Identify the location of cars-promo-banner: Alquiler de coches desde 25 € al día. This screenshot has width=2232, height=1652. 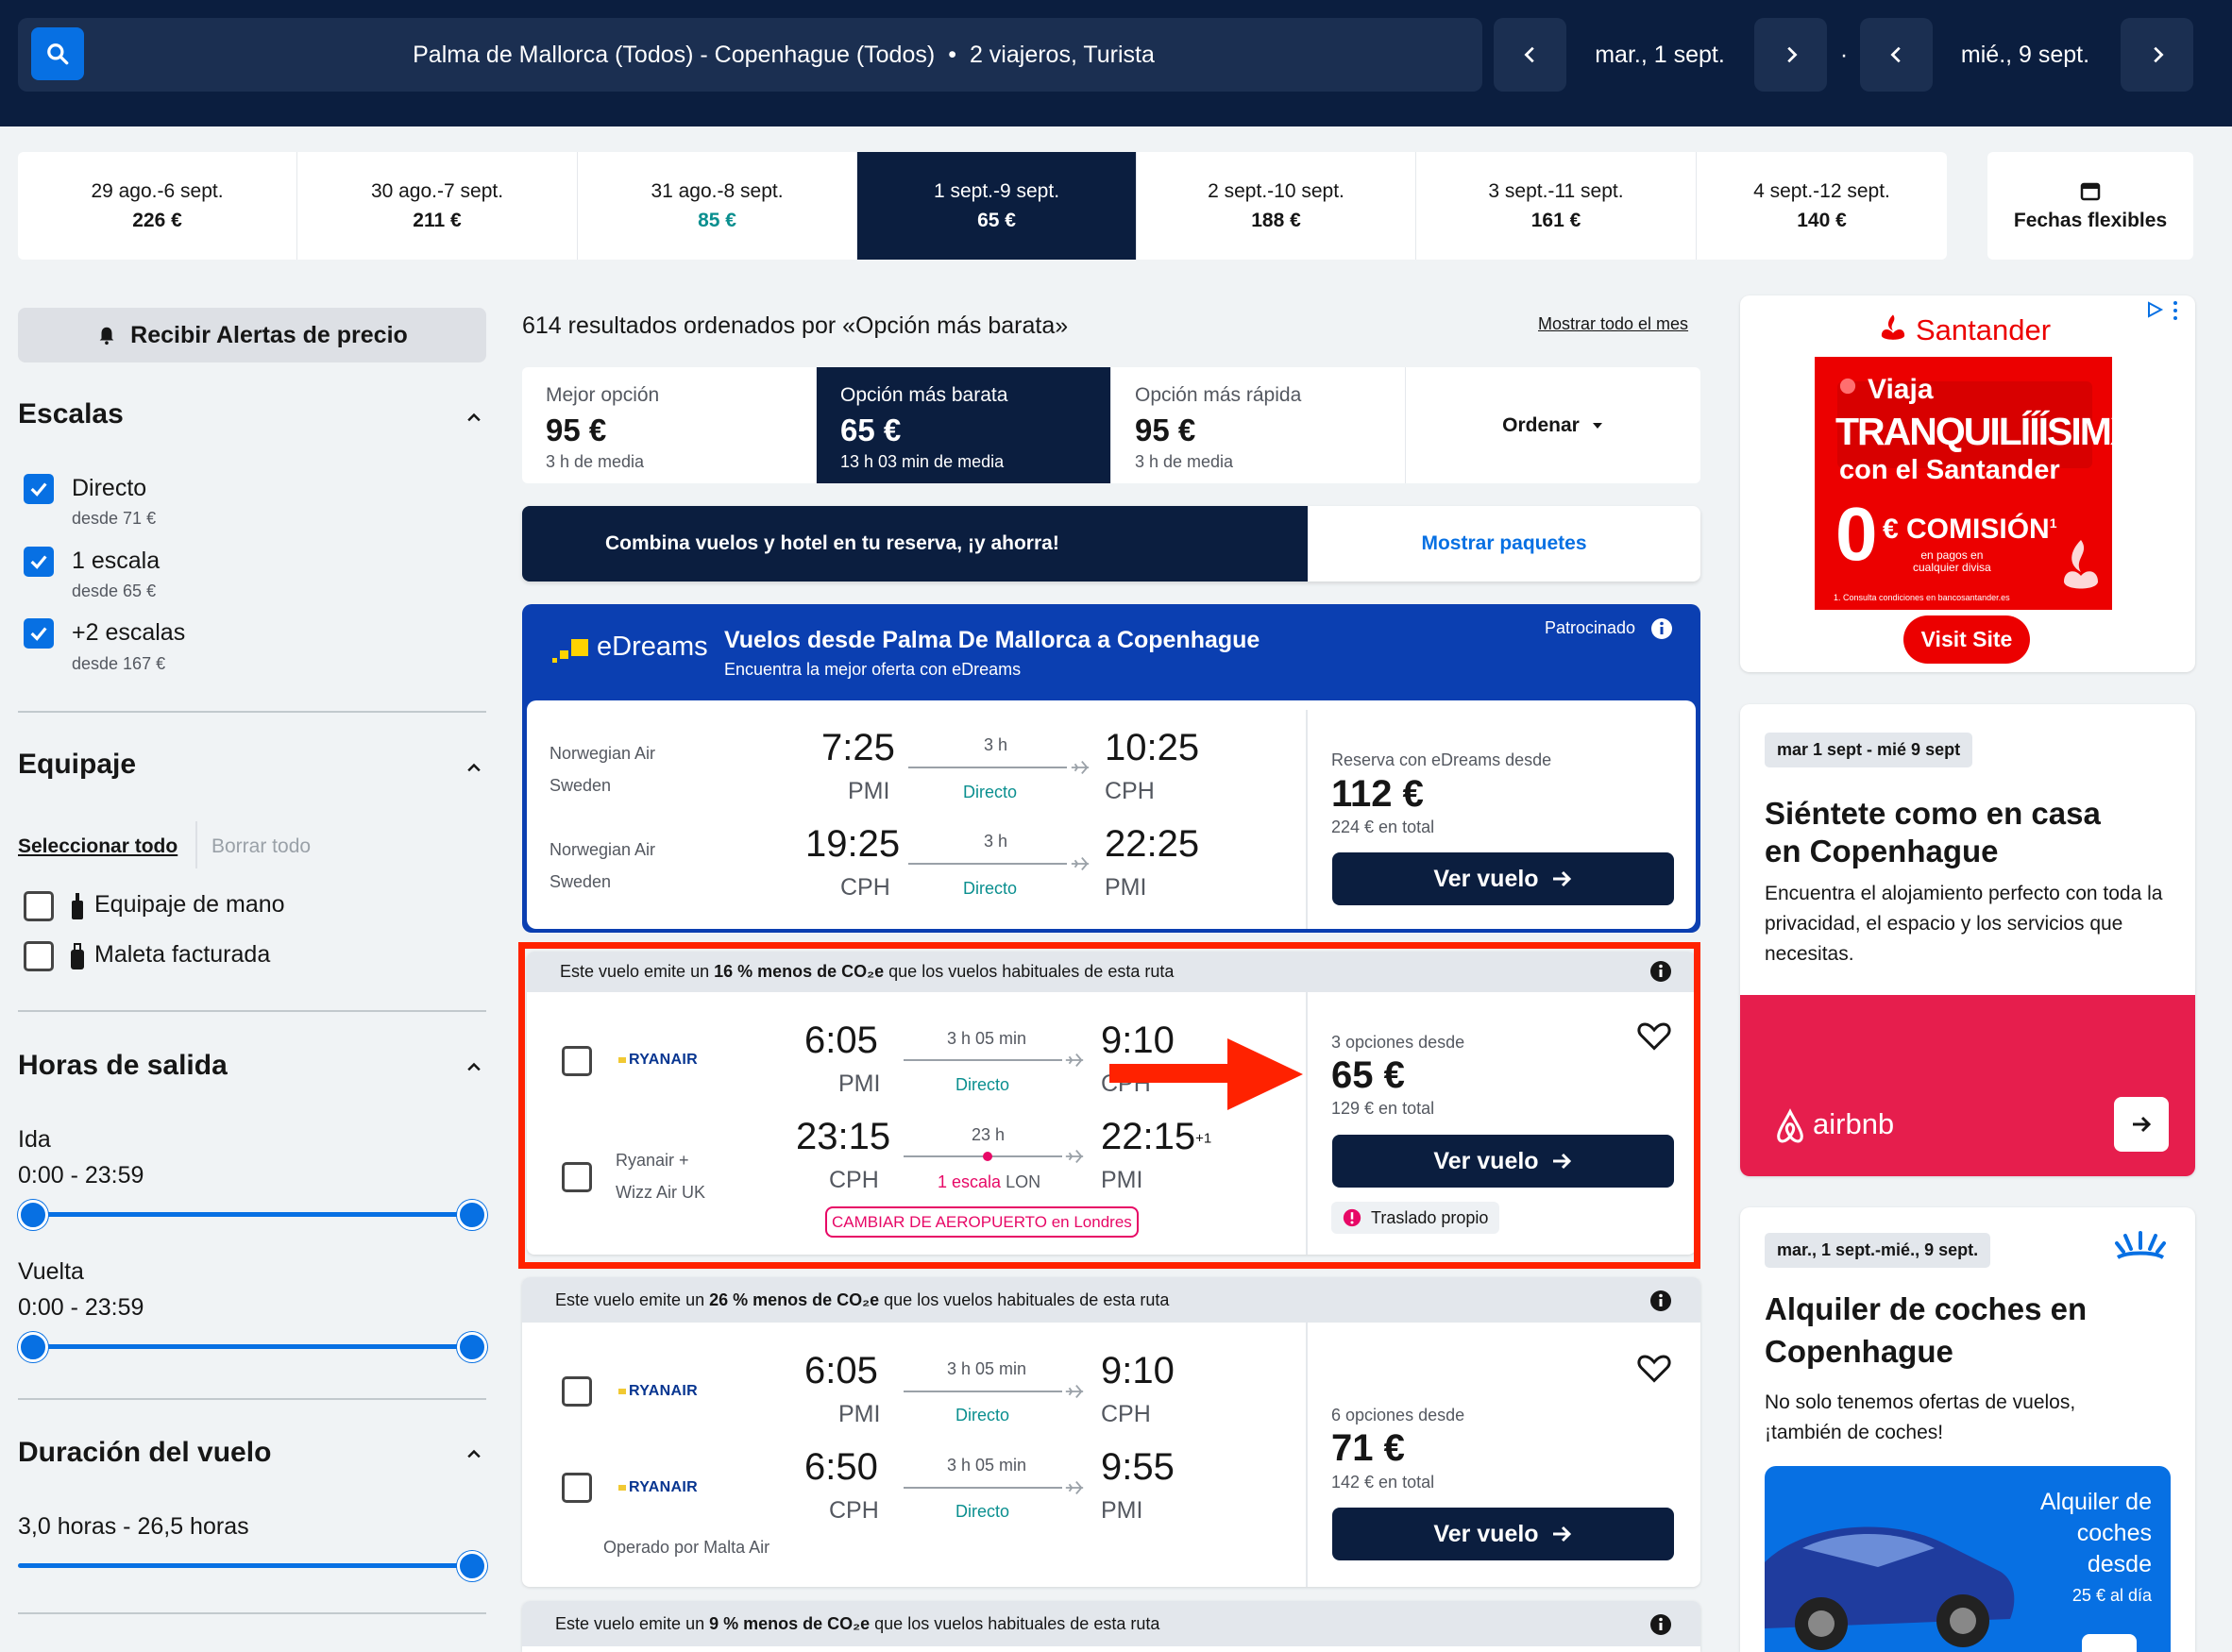
(1968, 1559).